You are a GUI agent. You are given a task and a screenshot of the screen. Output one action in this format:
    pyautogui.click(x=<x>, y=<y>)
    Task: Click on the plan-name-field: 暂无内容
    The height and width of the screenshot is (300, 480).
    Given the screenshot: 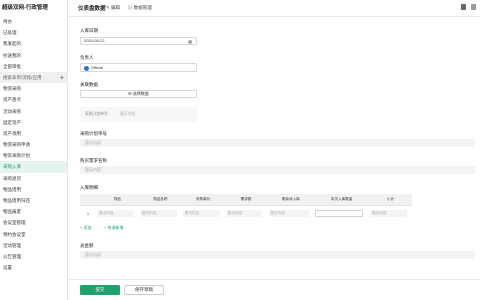 What is the action you would take?
    pyautogui.click(x=277, y=170)
    